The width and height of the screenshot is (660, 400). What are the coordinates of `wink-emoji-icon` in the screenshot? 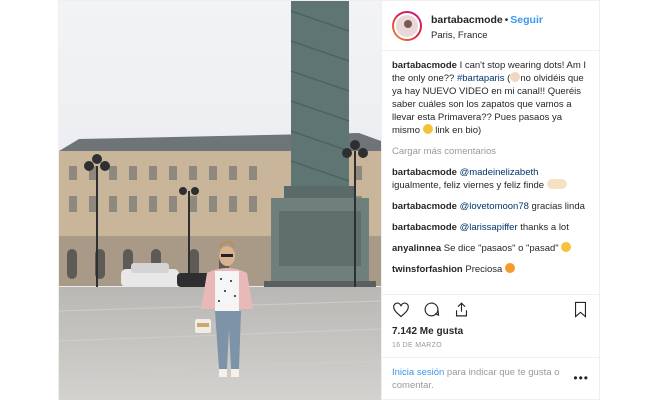 It's located at (427, 129).